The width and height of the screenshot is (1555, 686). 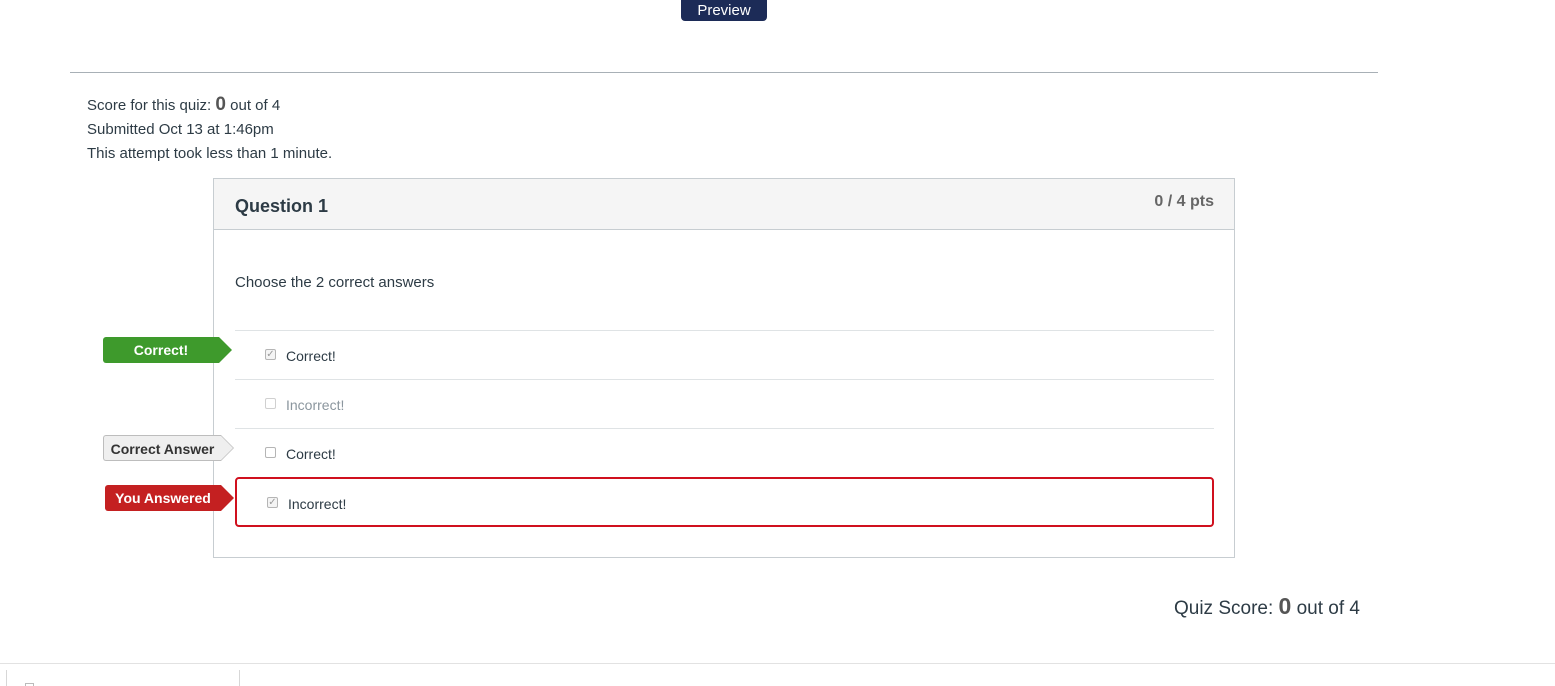 I want to click on quiz-score-prefix: Quiz Score:, so click(x=1226, y=608).